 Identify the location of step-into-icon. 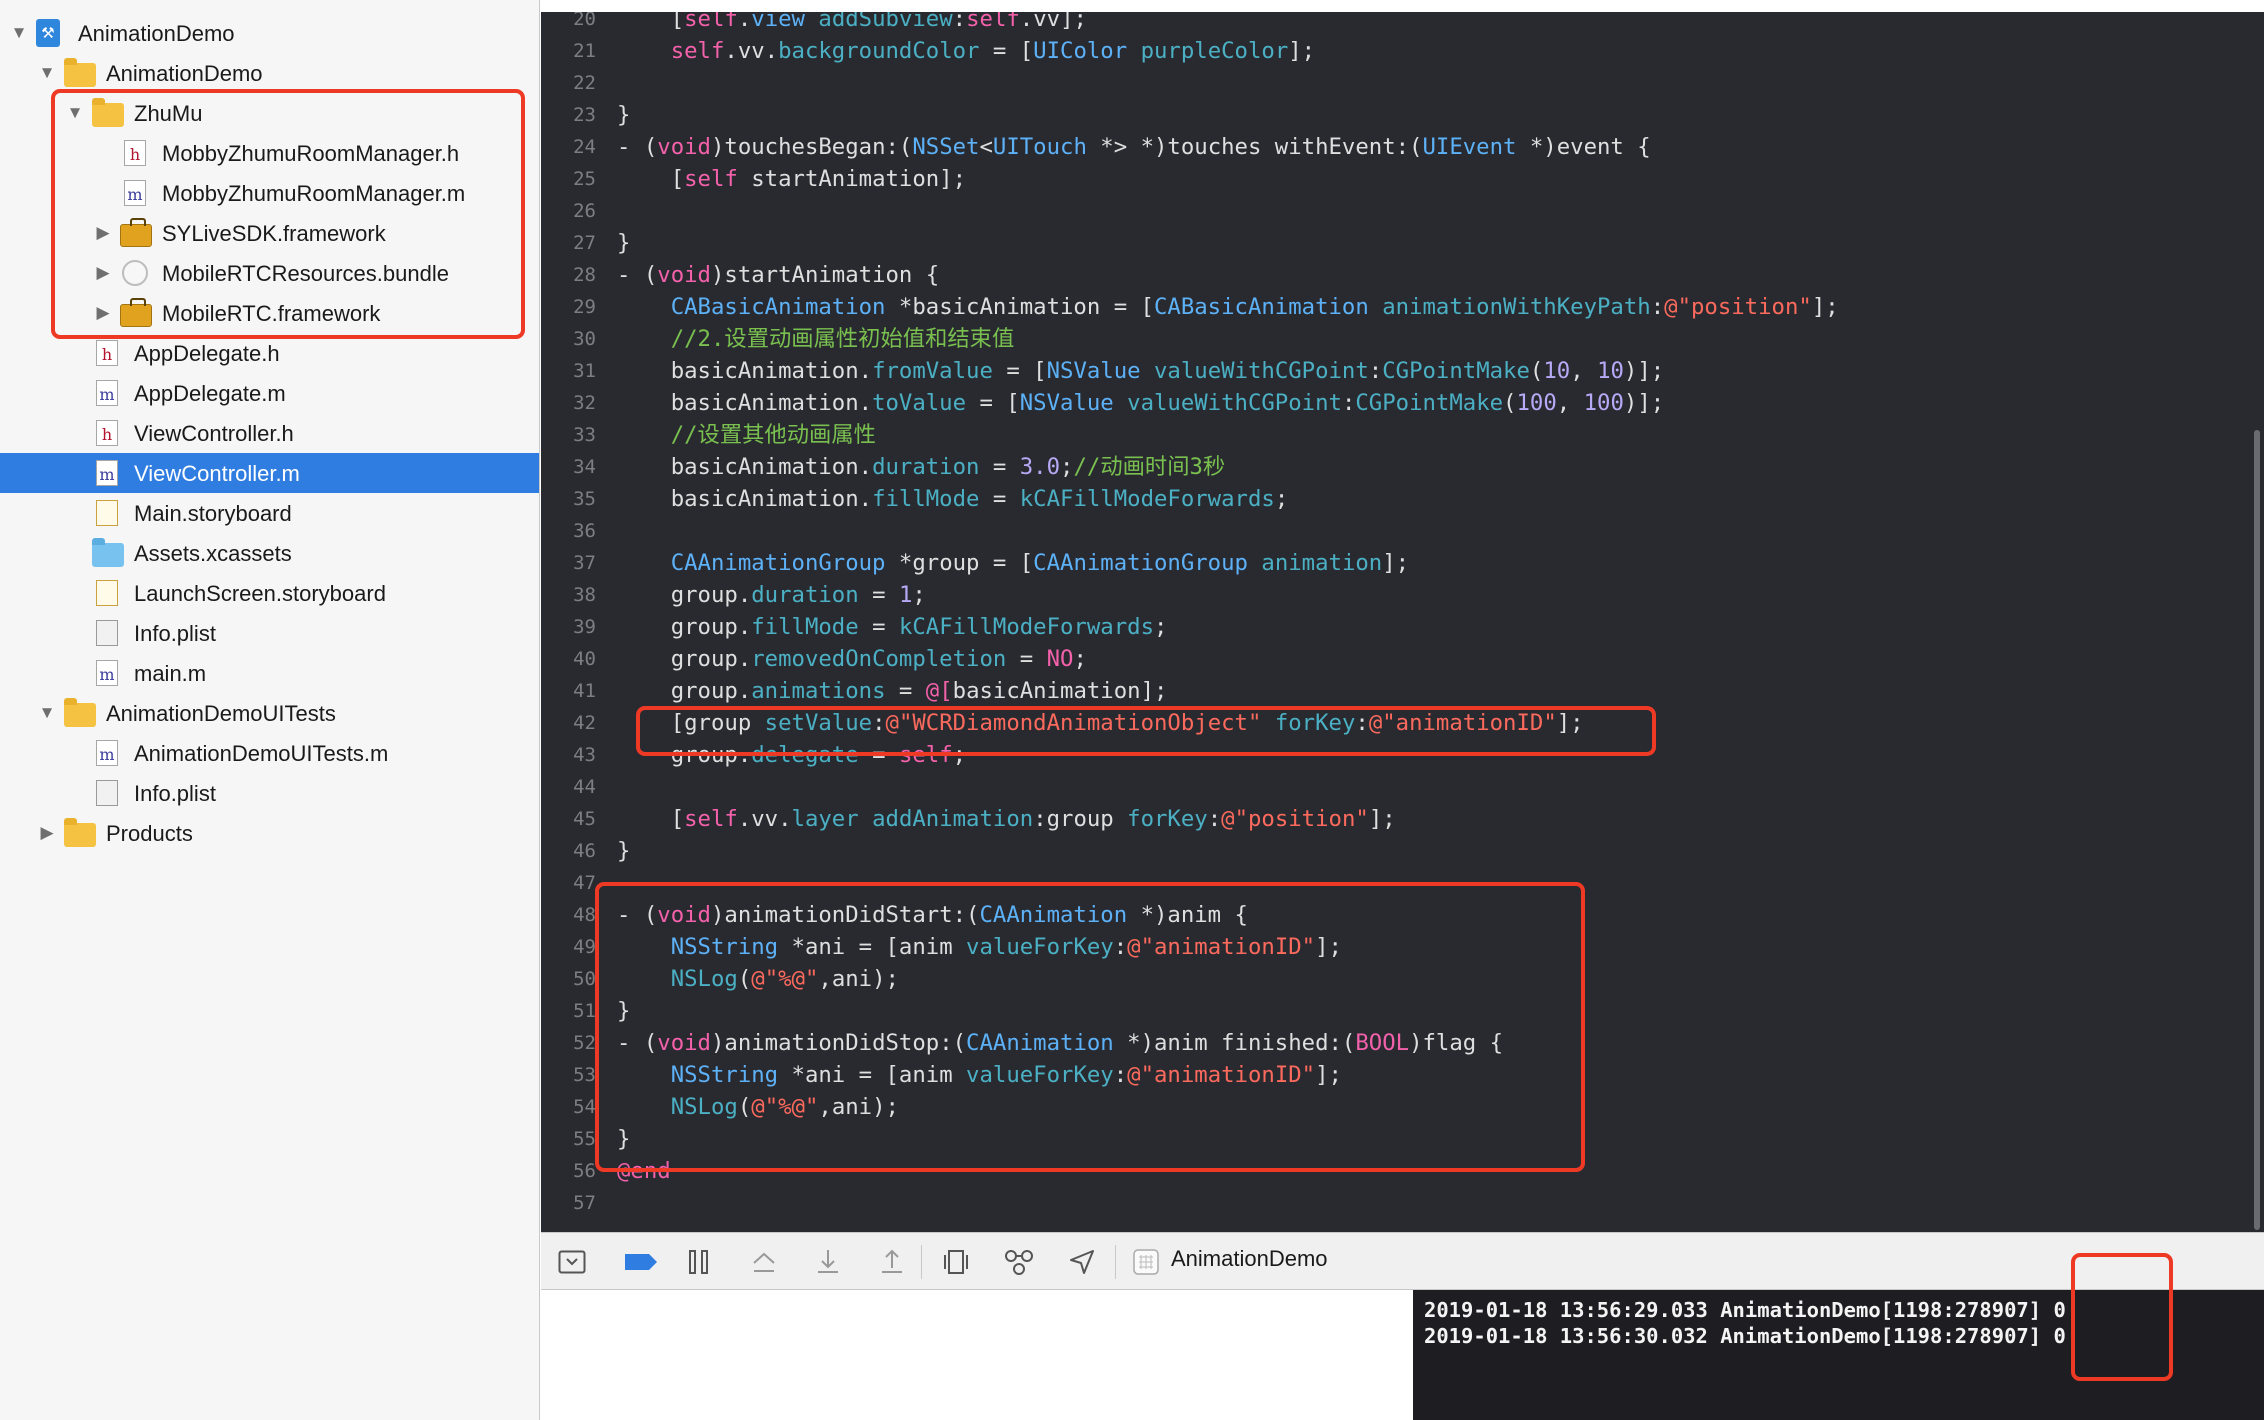
(828, 1262).